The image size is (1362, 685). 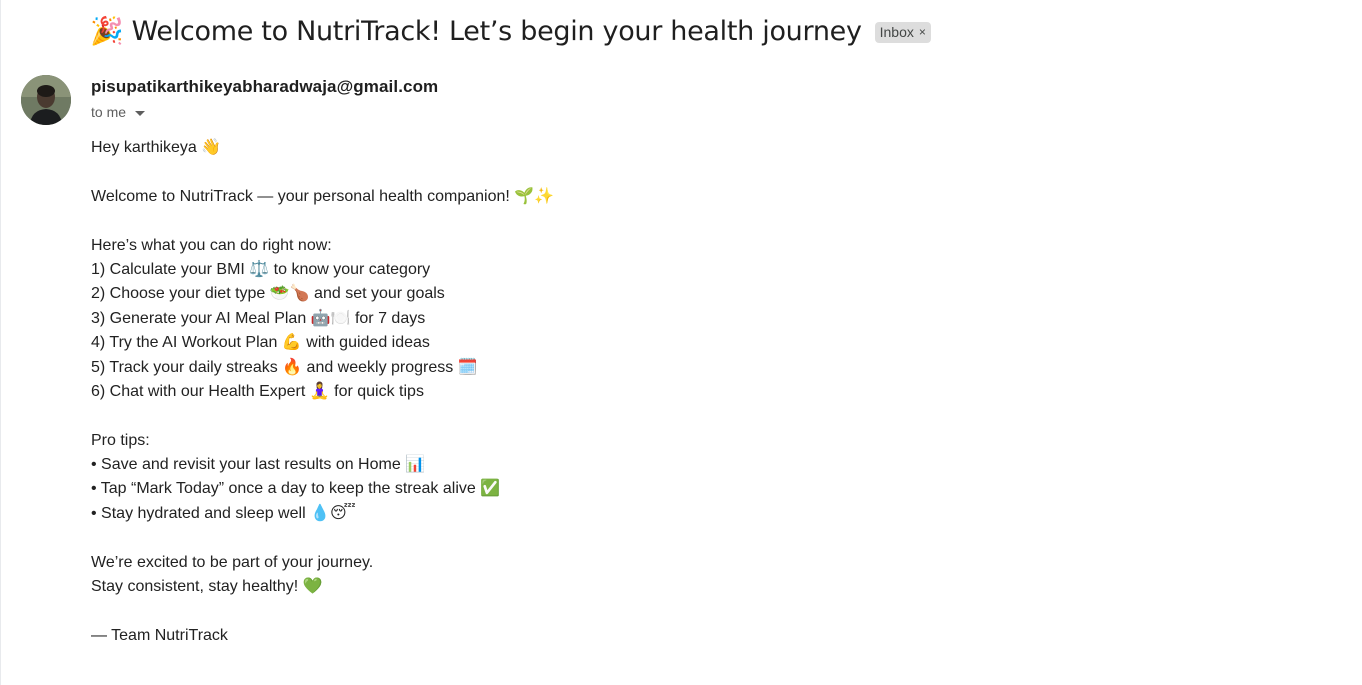 I want to click on divider, so click(x=0, y=342).